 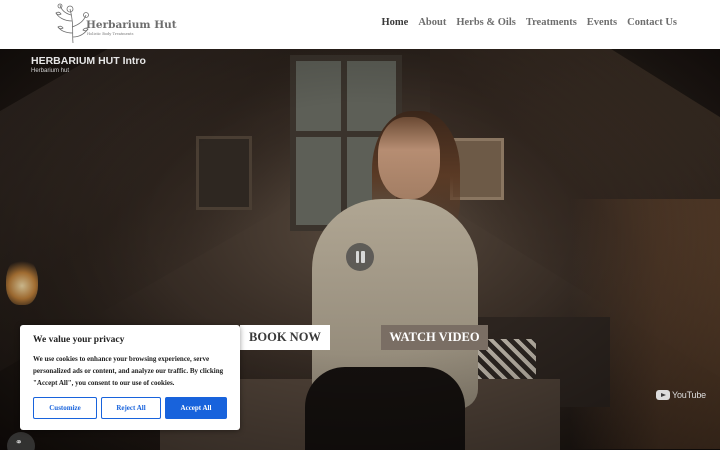 What do you see at coordinates (88, 61) in the screenshot?
I see `video-title: HERBARIUM HUT Intro` at bounding box center [88, 61].